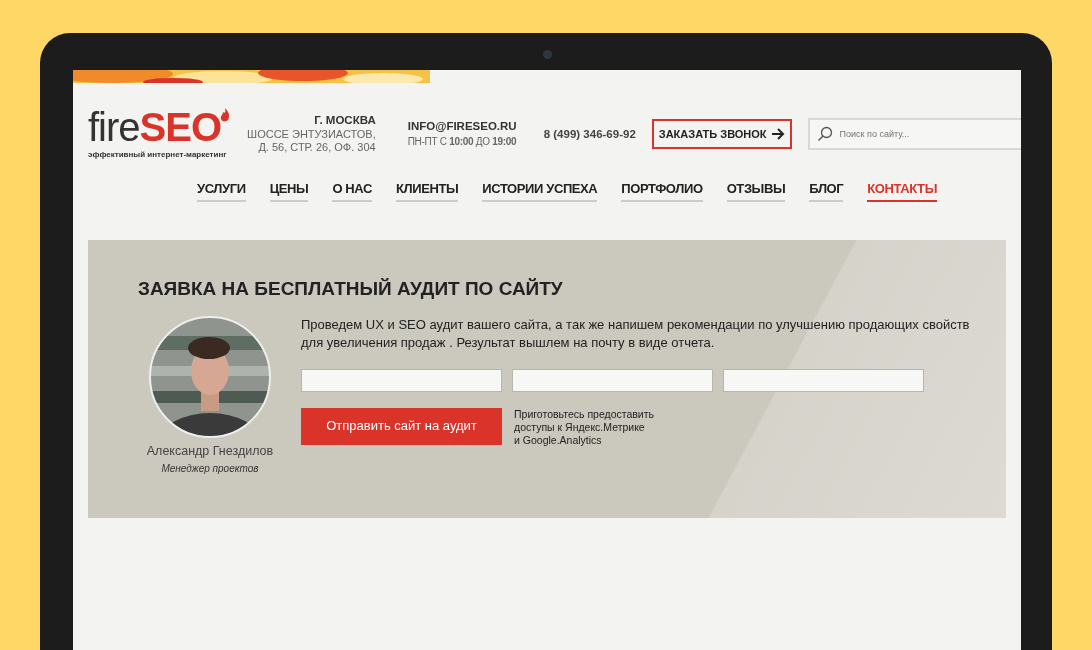  Describe the element at coordinates (756, 190) in the screenshot. I see `nav-link: ОТЗЫВЫ` at that location.